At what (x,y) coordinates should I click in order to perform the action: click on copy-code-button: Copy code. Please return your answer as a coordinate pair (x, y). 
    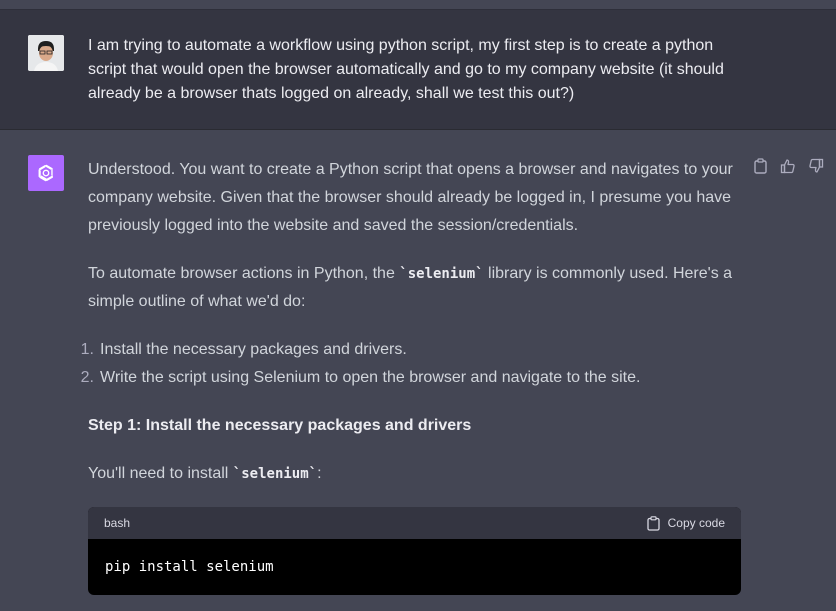
    Looking at the image, I should click on (685, 523).